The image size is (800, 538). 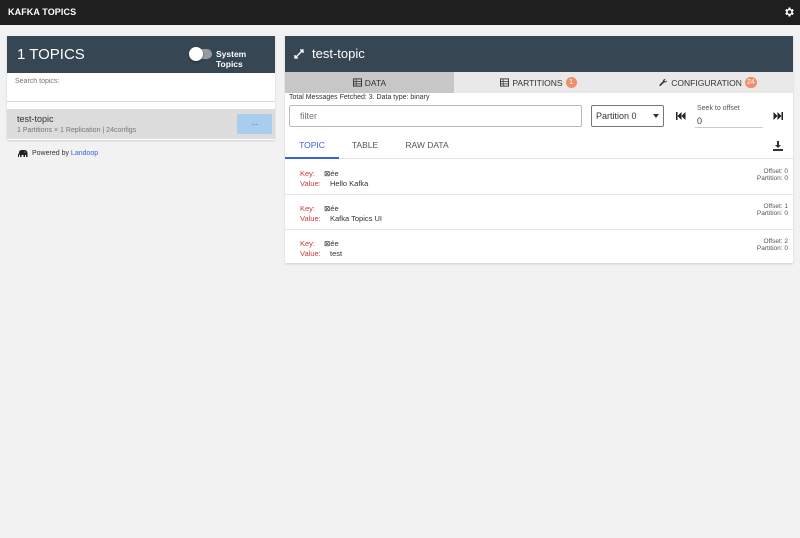 I want to click on seek-offset-label: Seek to offset, so click(x=718, y=108).